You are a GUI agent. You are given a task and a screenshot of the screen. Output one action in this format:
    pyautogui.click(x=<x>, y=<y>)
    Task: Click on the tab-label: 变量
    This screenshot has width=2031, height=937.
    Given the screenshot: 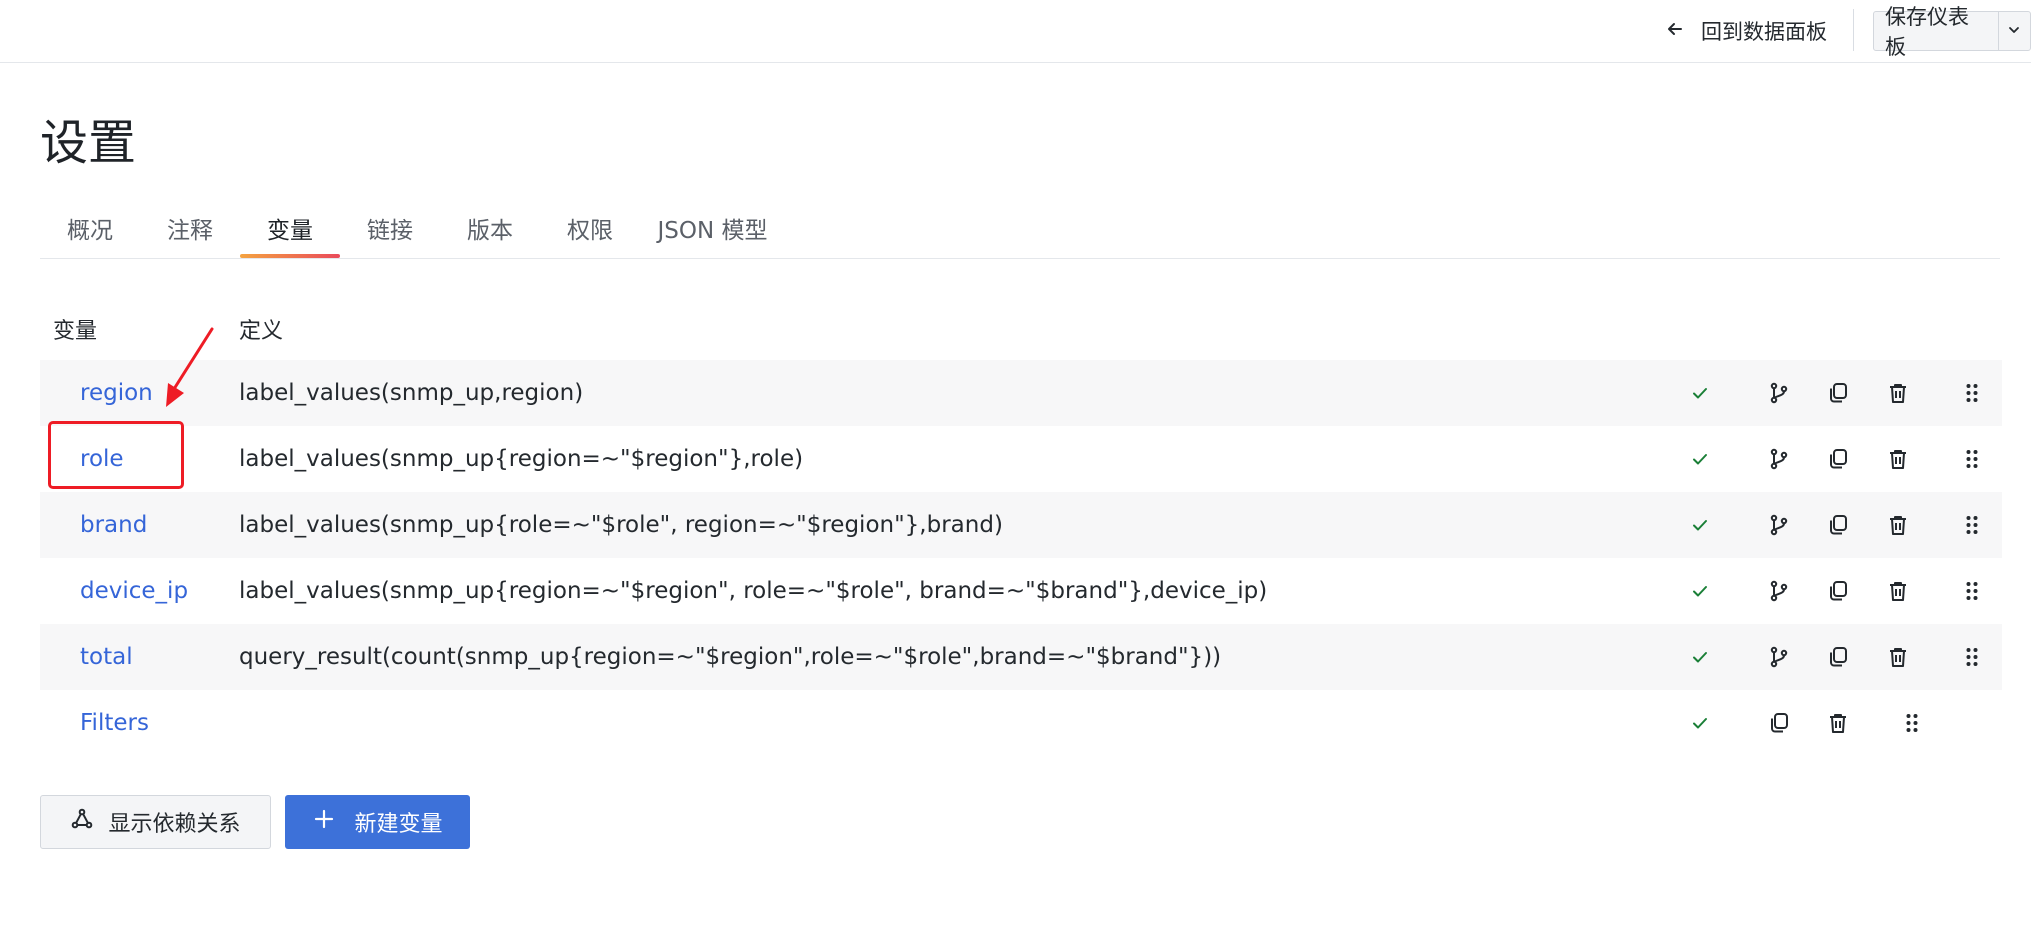 What is the action you would take?
    pyautogui.click(x=290, y=231)
    